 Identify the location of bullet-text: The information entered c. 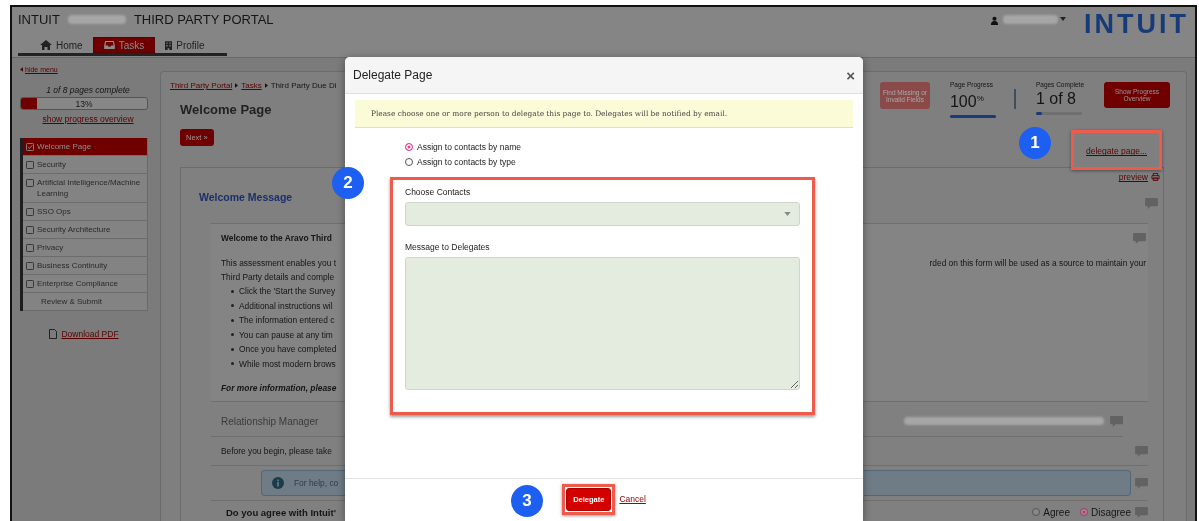
(287, 320).